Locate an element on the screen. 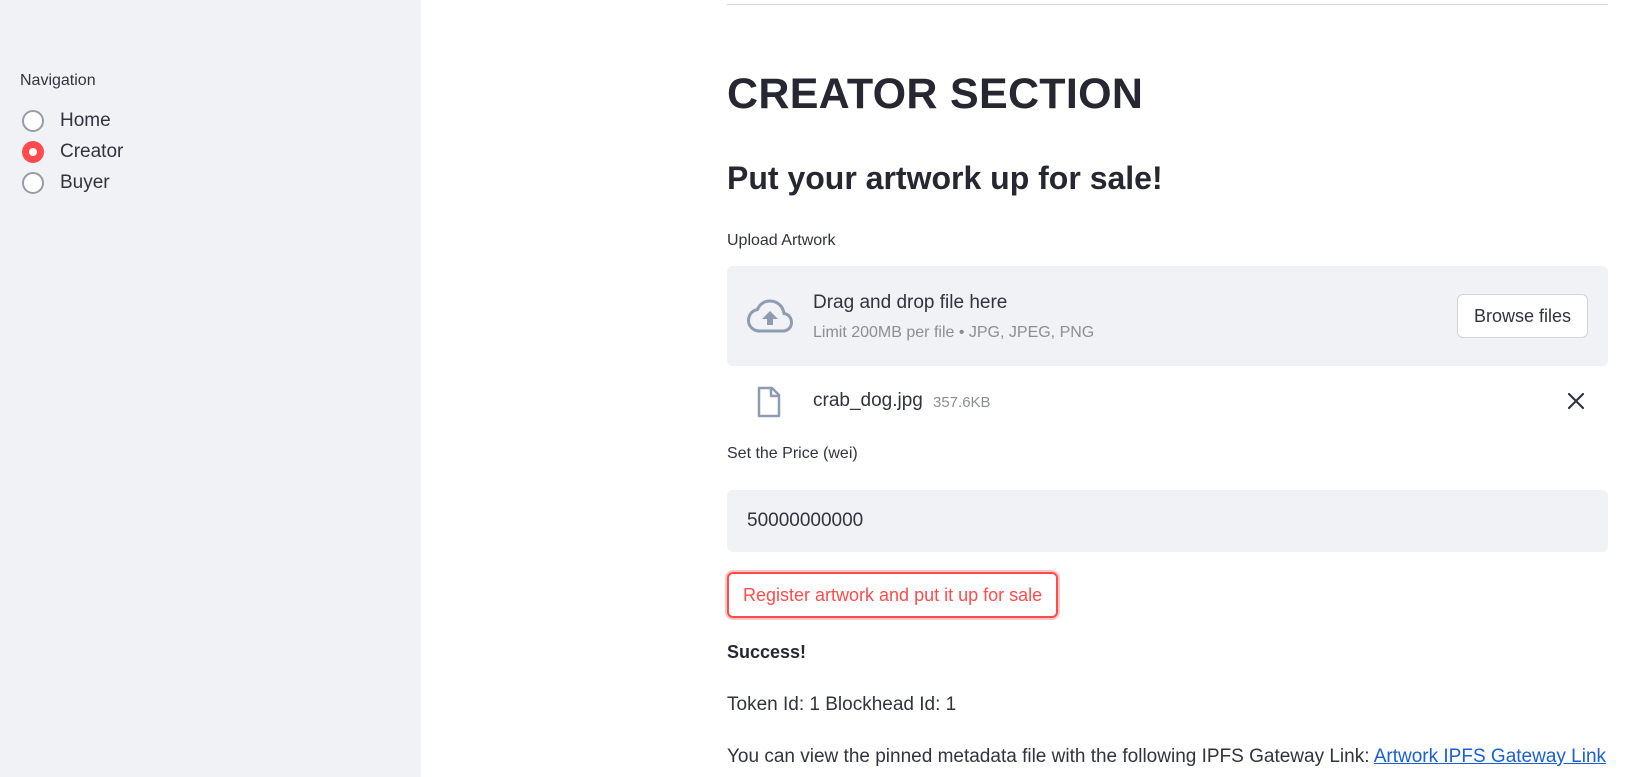  cloud-upload-icon is located at coordinates (770, 316).